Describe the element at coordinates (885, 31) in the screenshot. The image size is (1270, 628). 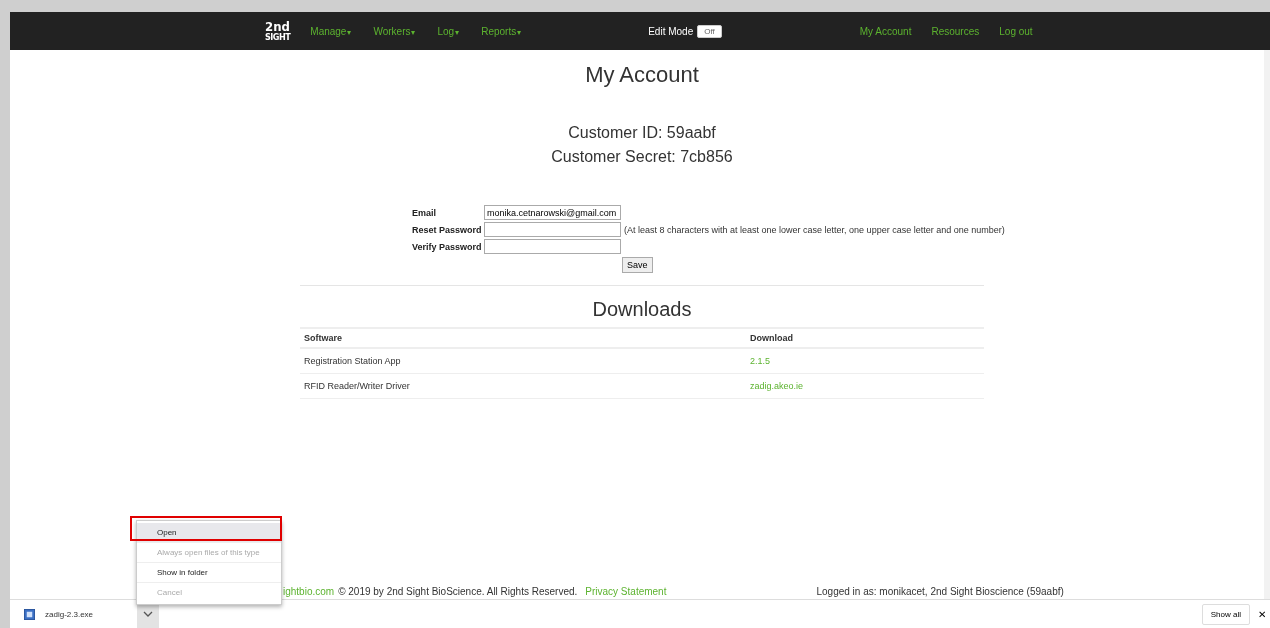
I see `nav-link: My Account` at that location.